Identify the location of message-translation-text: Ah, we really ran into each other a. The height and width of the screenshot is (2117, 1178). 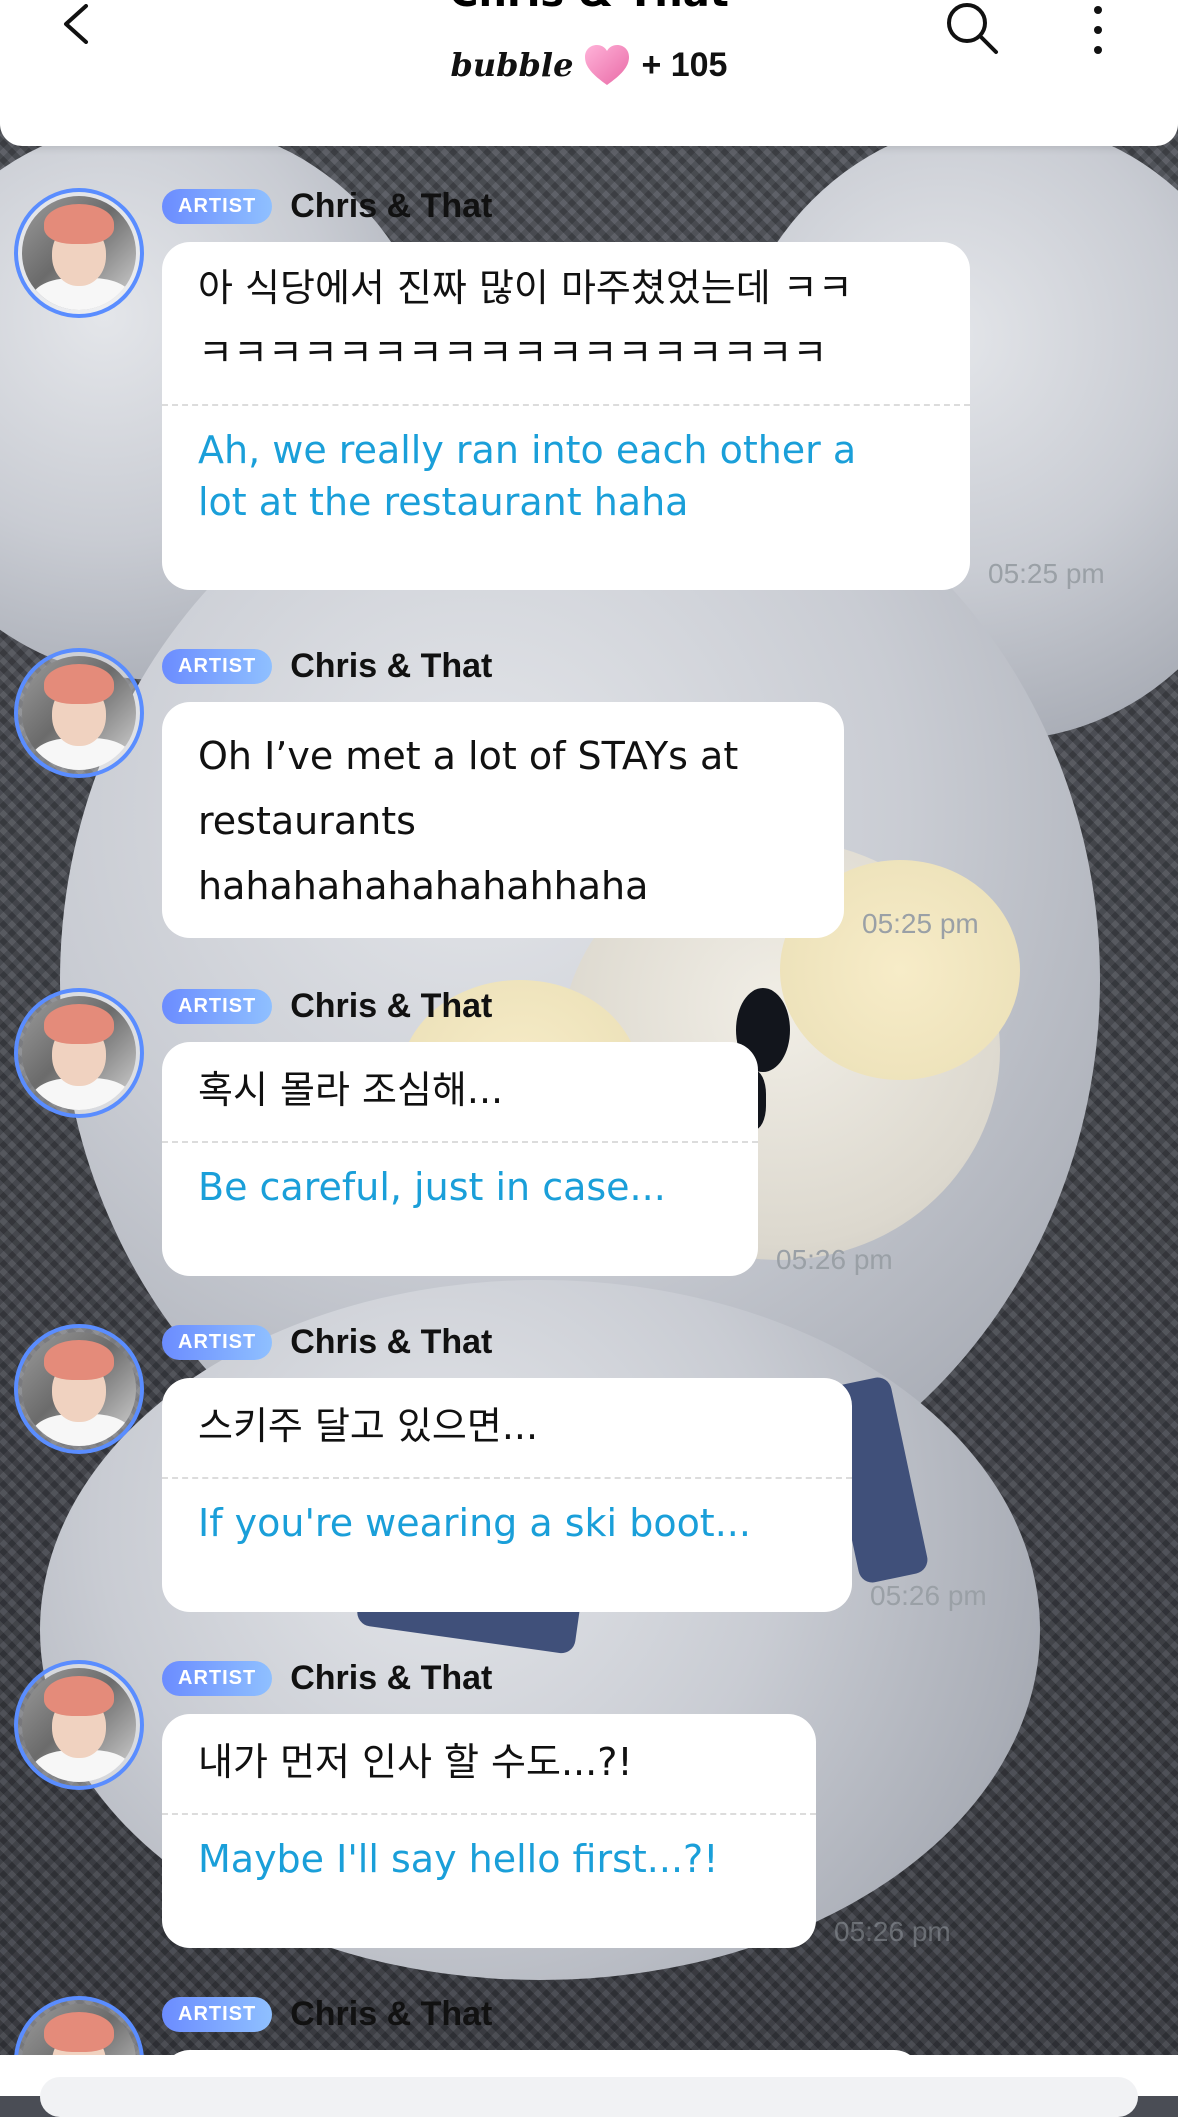
(527, 450).